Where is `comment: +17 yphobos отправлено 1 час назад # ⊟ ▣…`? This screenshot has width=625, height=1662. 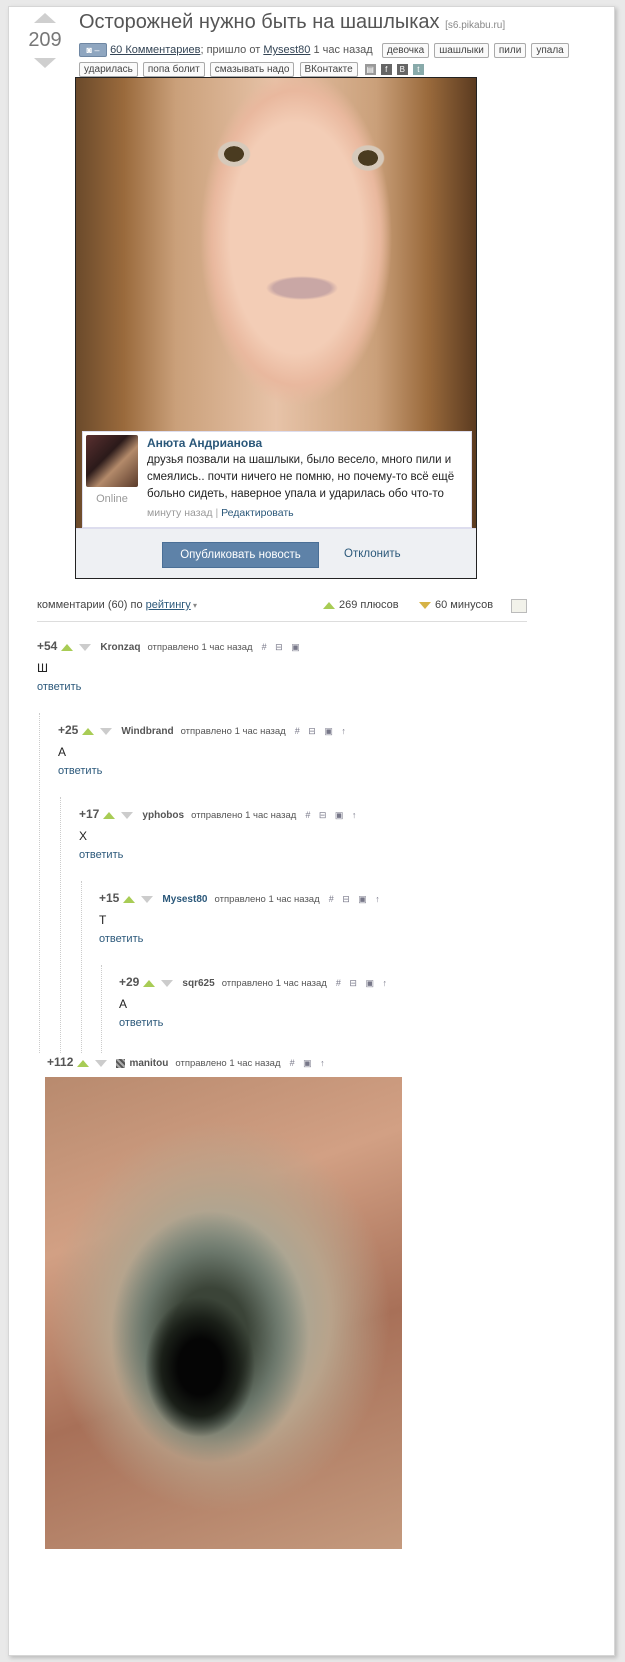 comment: +17 yphobos отправлено 1 час назад # ⊟ ▣… is located at coordinates (219, 834).